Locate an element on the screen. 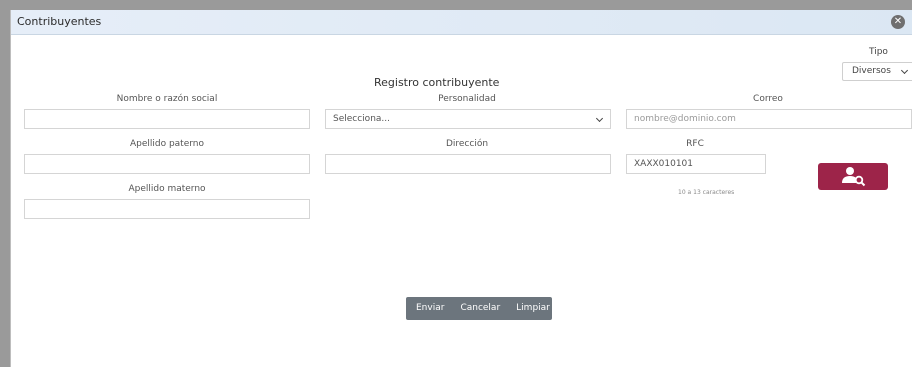 Image resolution: width=912 pixels, height=367 pixels. apellido-materno-label: Apellido materno is located at coordinates (167, 189).